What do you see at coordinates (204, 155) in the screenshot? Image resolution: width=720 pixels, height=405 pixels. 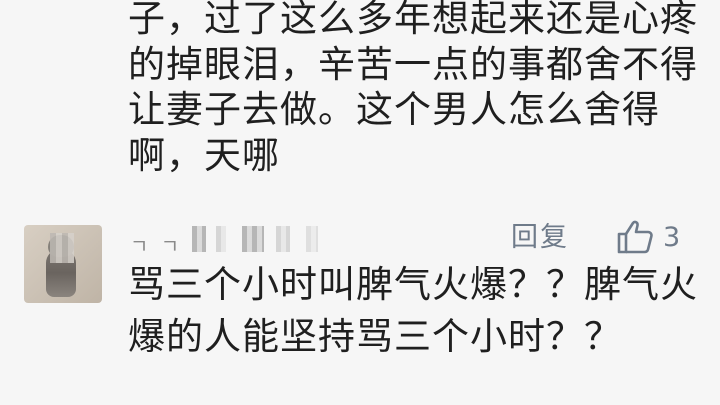 I see `comment-text-line: 啊，天哪` at bounding box center [204, 155].